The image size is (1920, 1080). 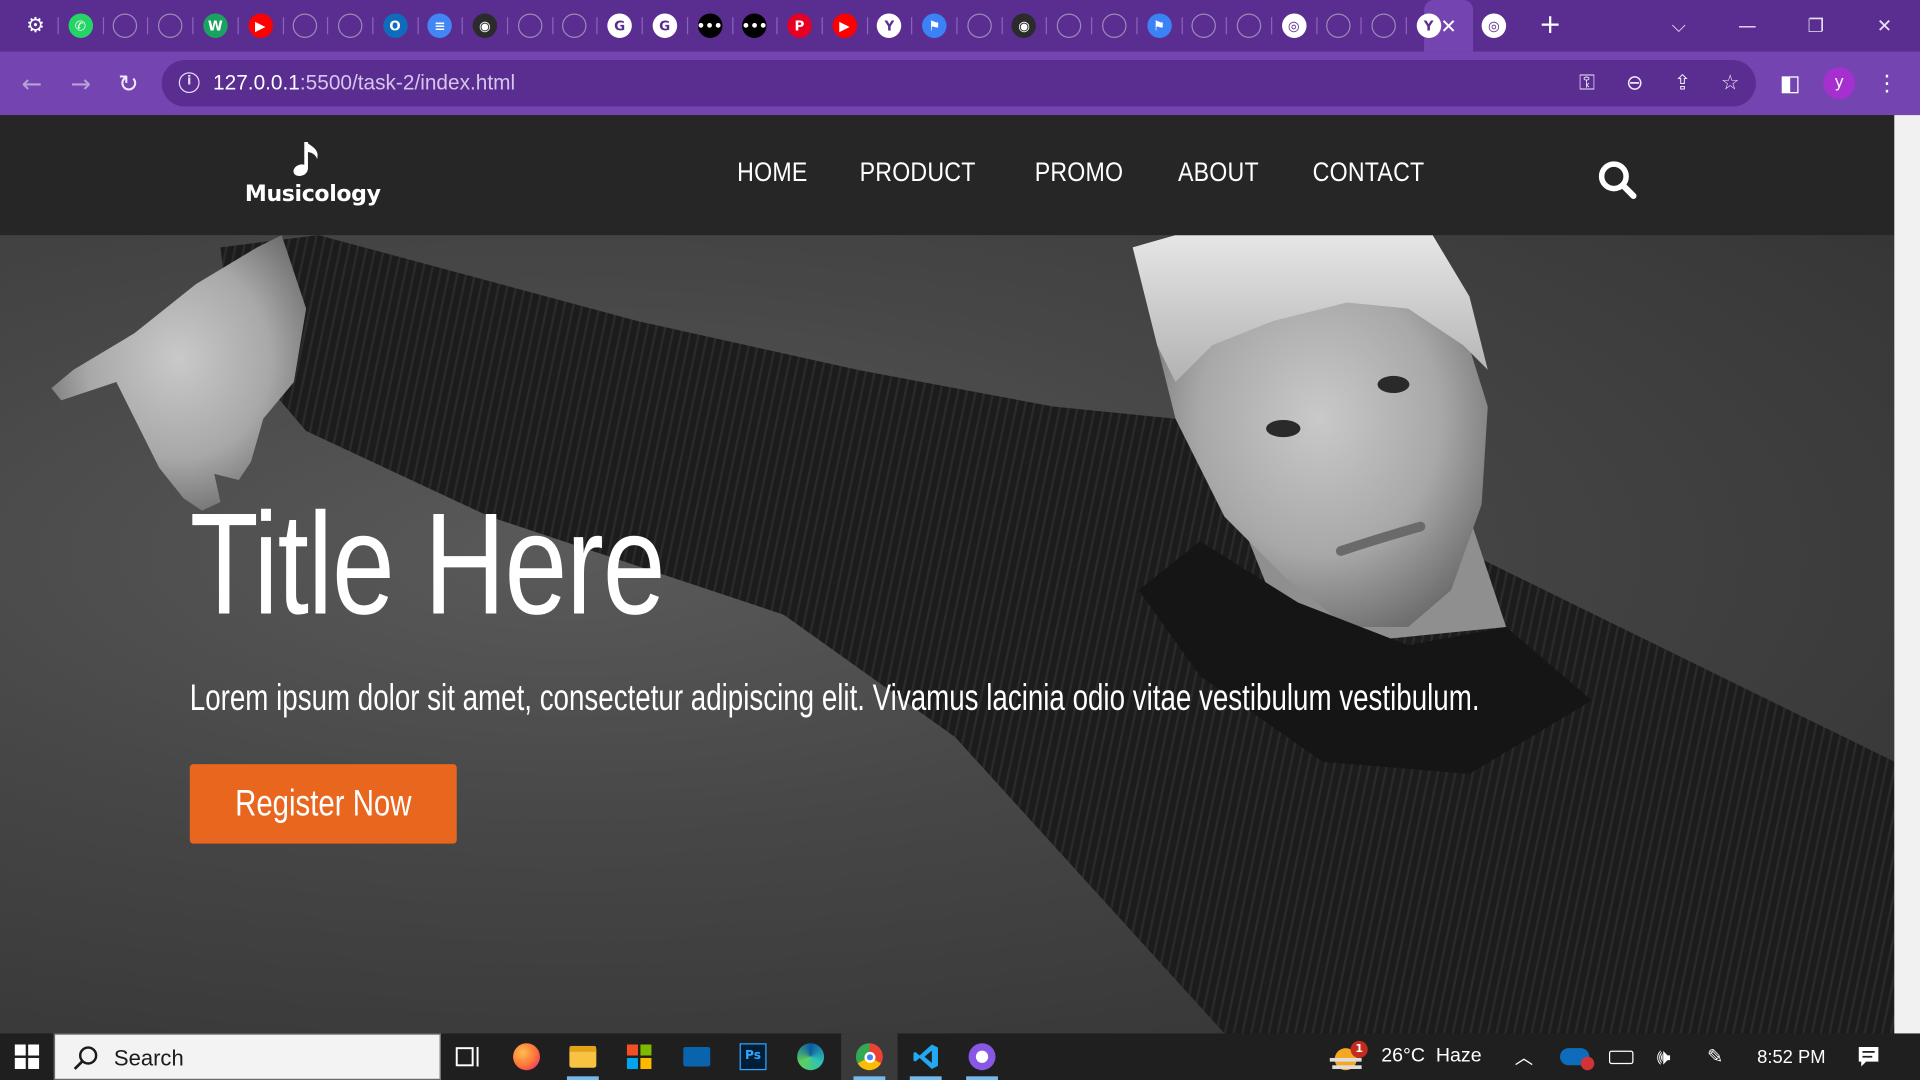 I want to click on nav-about: ABOUT, so click(x=1218, y=175).